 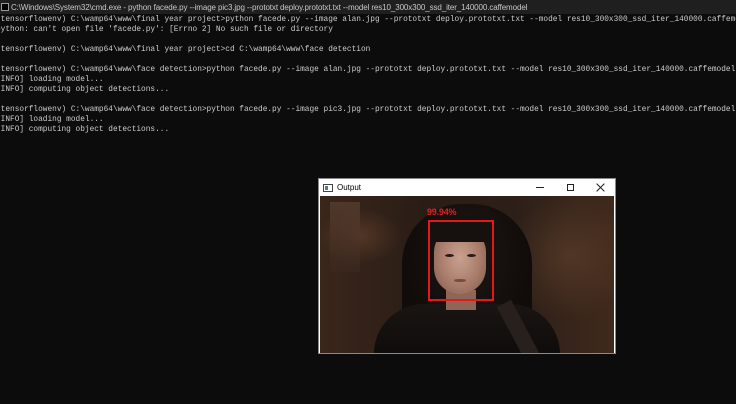 I want to click on image-background-window, so click(x=345, y=237).